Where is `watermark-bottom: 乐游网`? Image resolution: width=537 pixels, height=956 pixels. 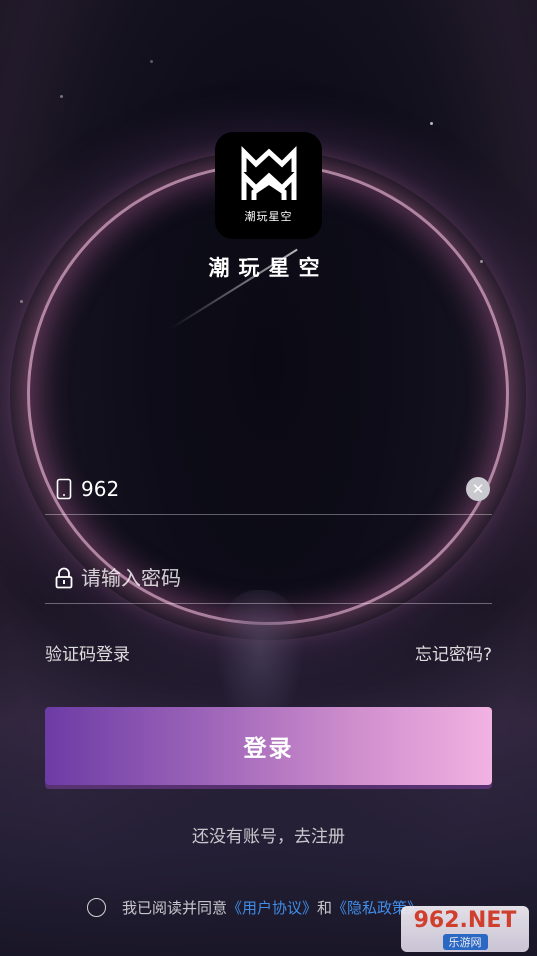 watermark-bottom: 乐游网 is located at coordinates (465, 942).